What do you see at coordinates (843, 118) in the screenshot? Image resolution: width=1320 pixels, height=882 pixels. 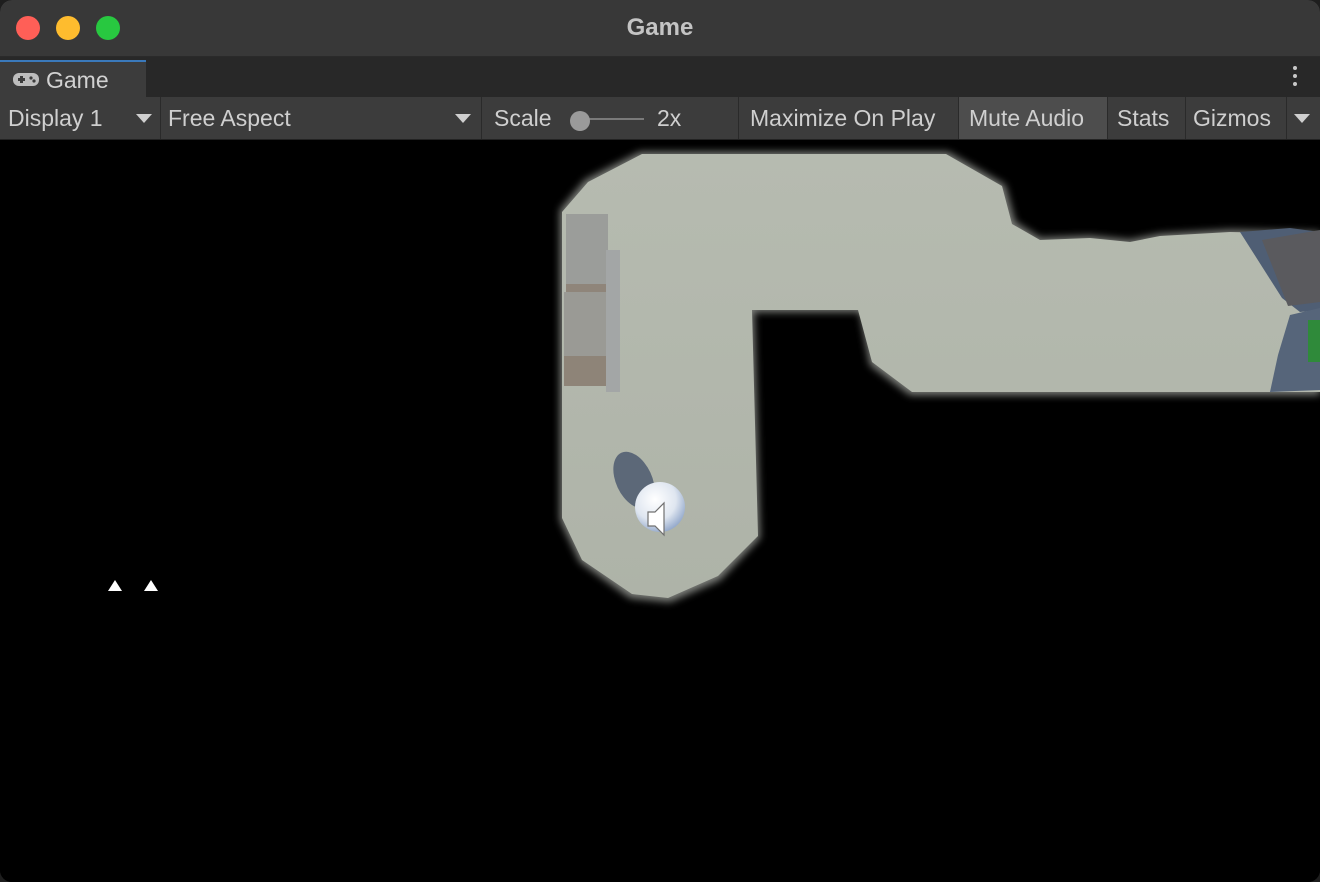 I see `maximize-on-play-label: Maximize On Play` at bounding box center [843, 118].